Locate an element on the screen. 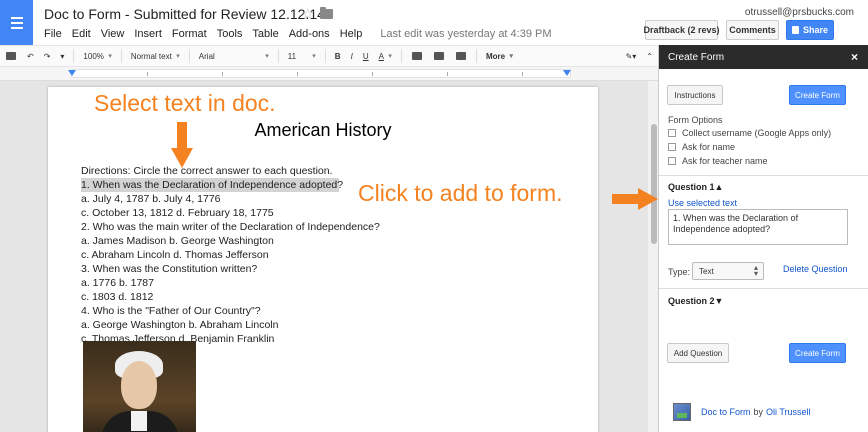 This screenshot has height=432, width=868. redo-icon: ↷ is located at coordinates (47, 56).